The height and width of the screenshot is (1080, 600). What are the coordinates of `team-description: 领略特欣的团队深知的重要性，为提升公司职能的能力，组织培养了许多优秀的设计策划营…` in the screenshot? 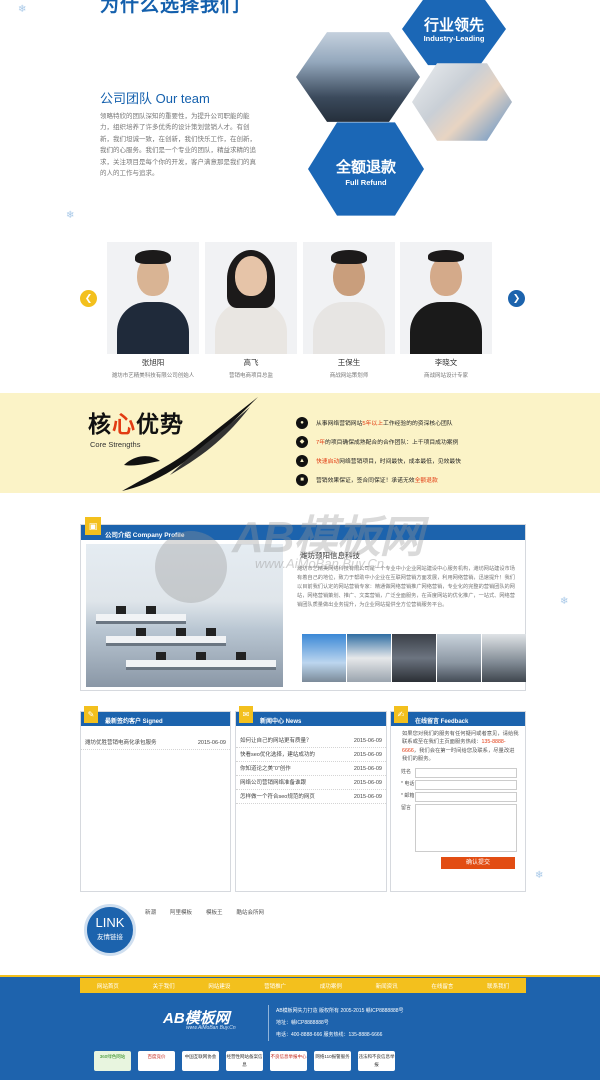 It's located at (178, 145).